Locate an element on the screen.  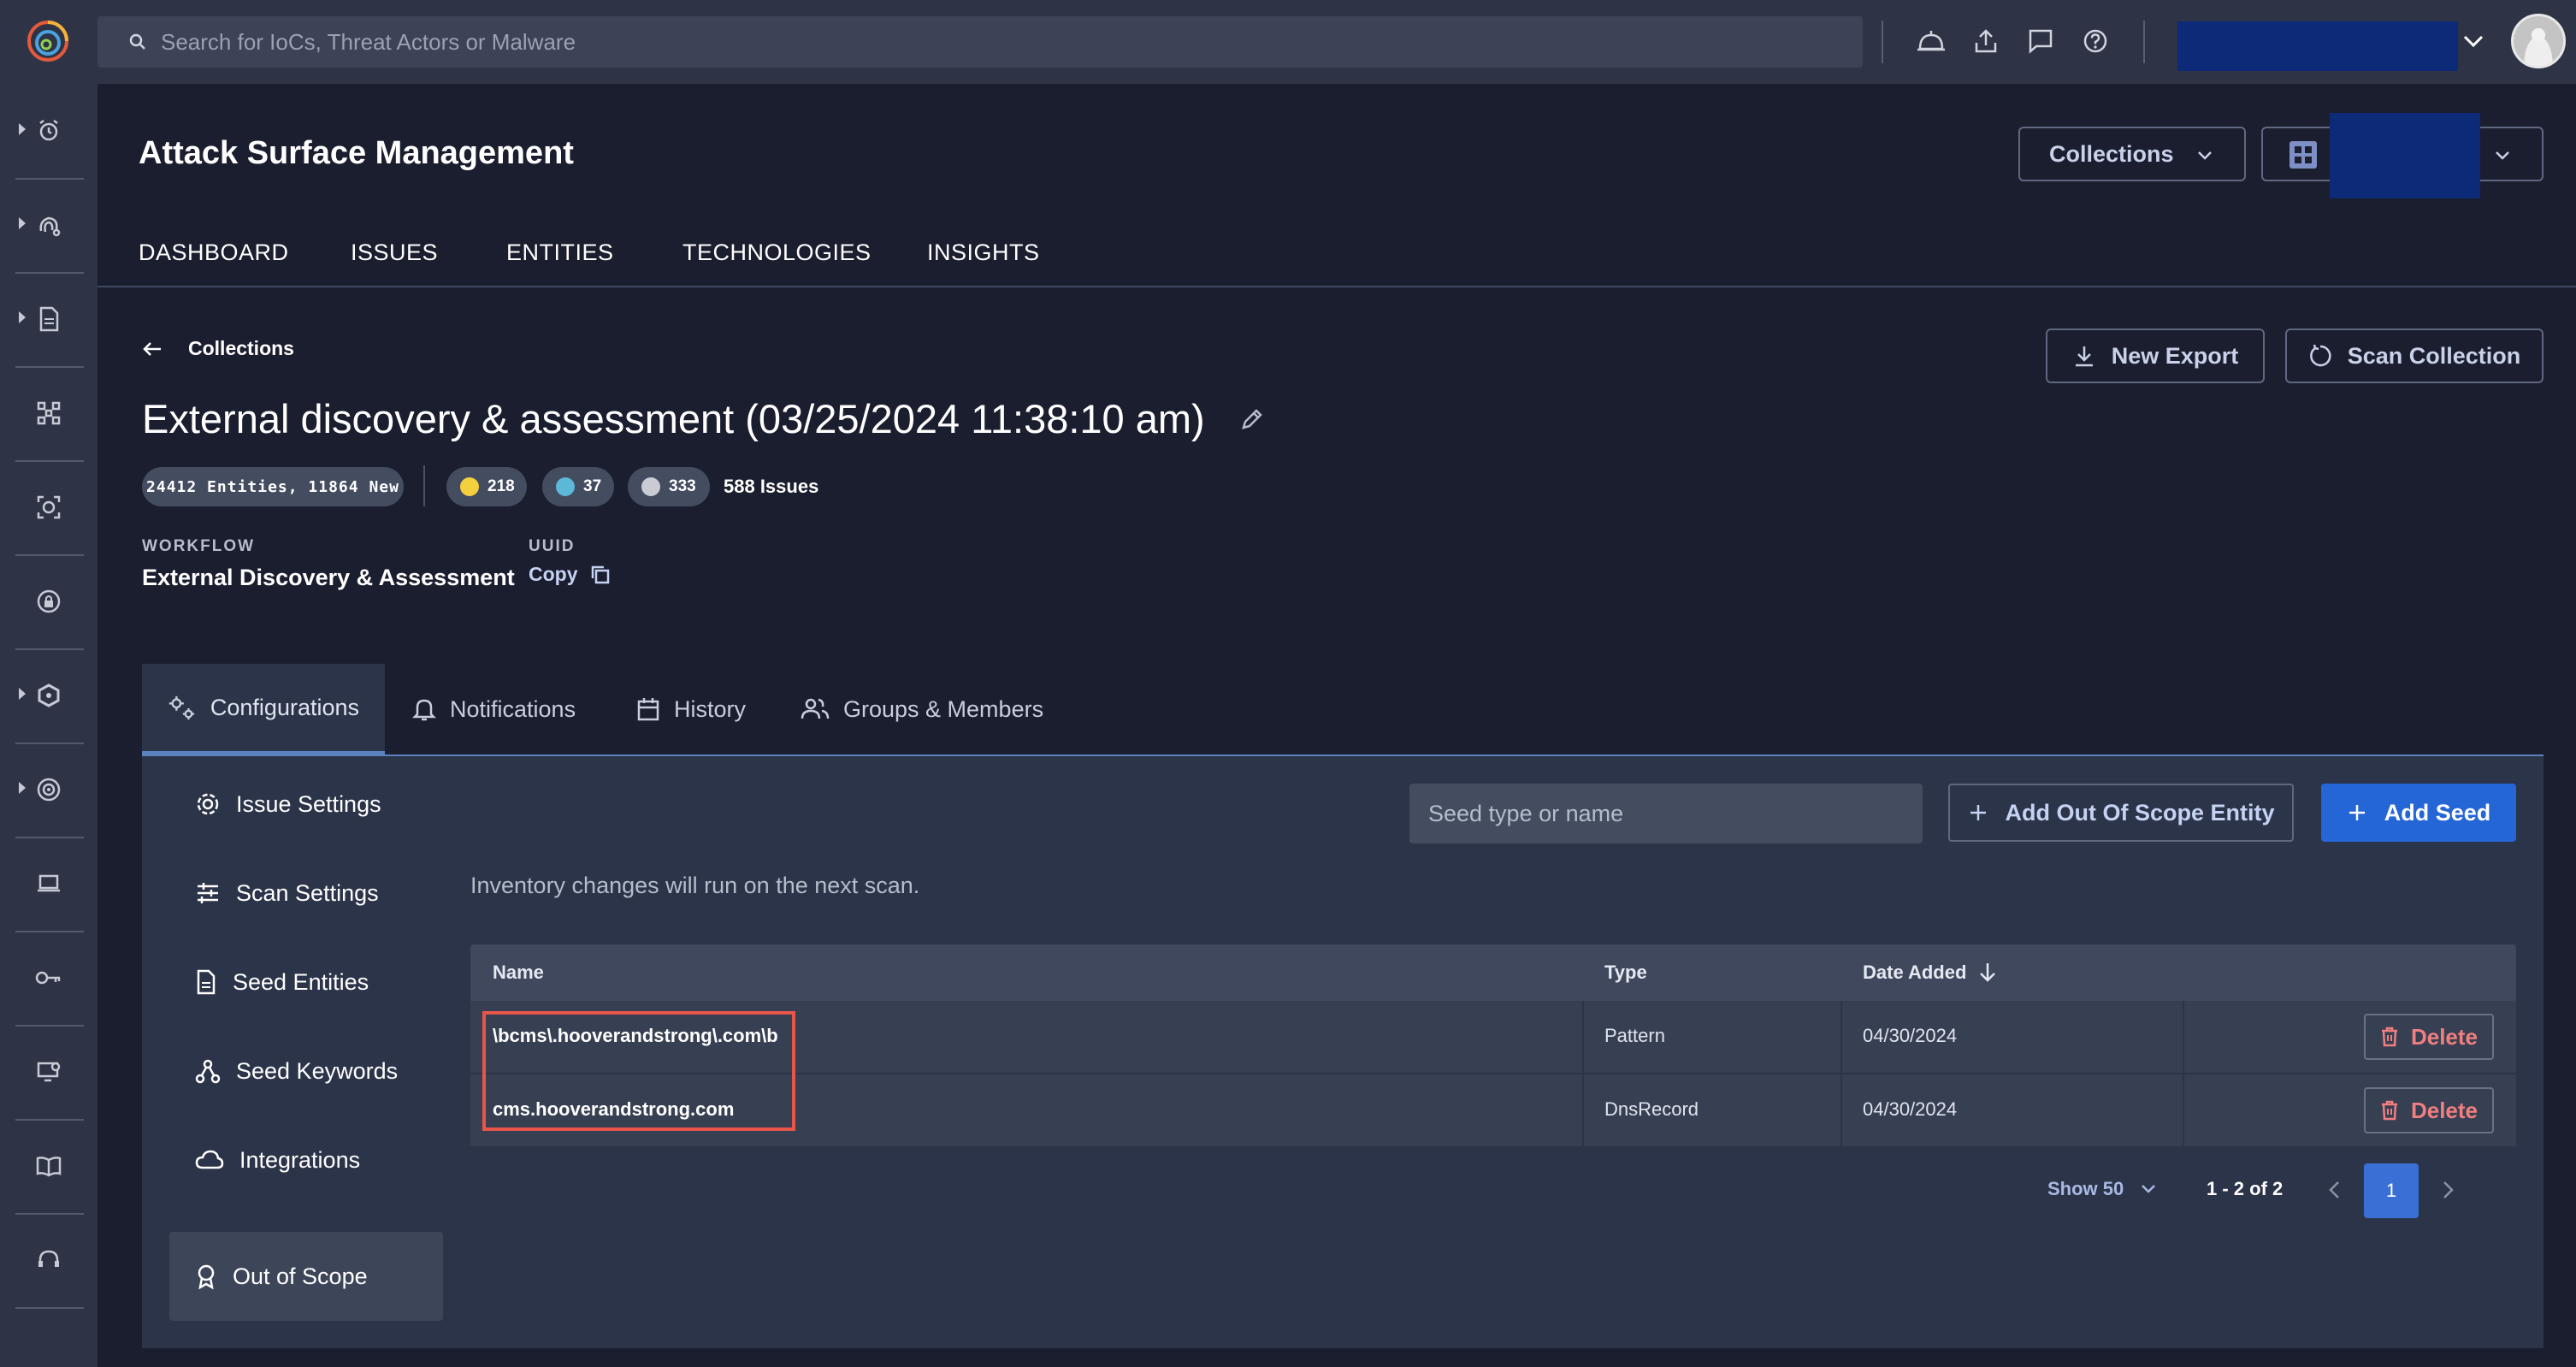
sidebar-item-attack-surface is located at coordinates (48, 507).